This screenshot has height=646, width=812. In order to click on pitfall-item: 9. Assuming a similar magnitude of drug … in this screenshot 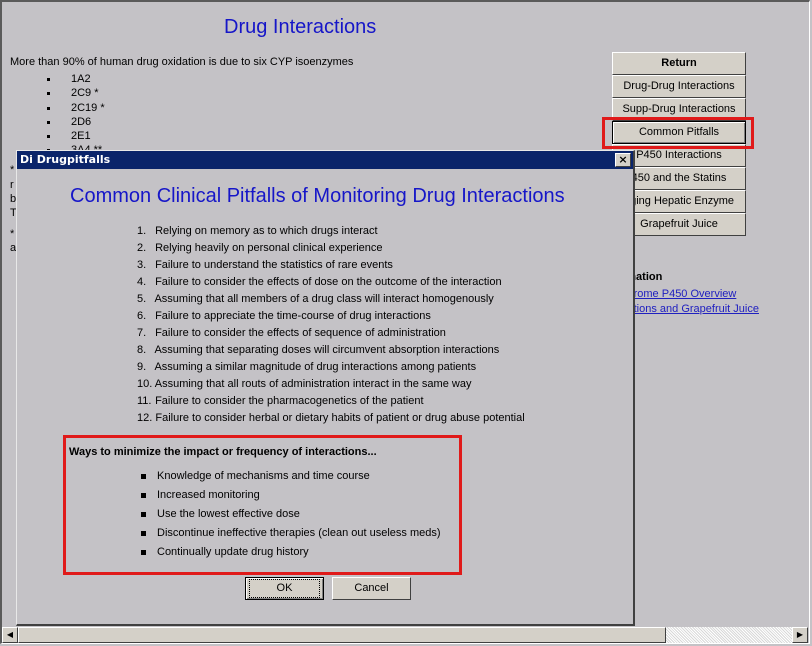, I will do `click(307, 367)`.